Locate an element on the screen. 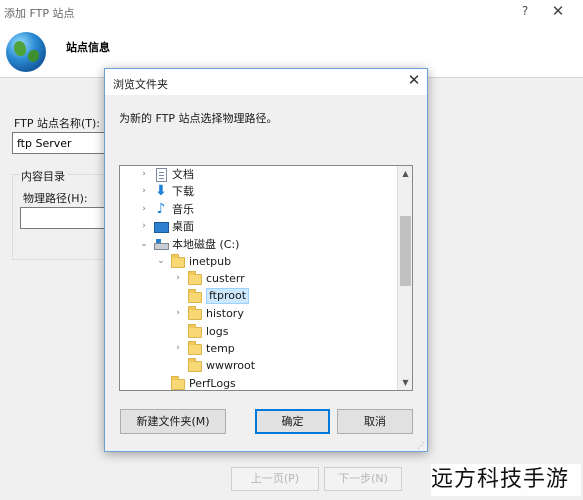 Image resolution: width=583 pixels, height=500 pixels. tree-item-label: logs is located at coordinates (217, 331).